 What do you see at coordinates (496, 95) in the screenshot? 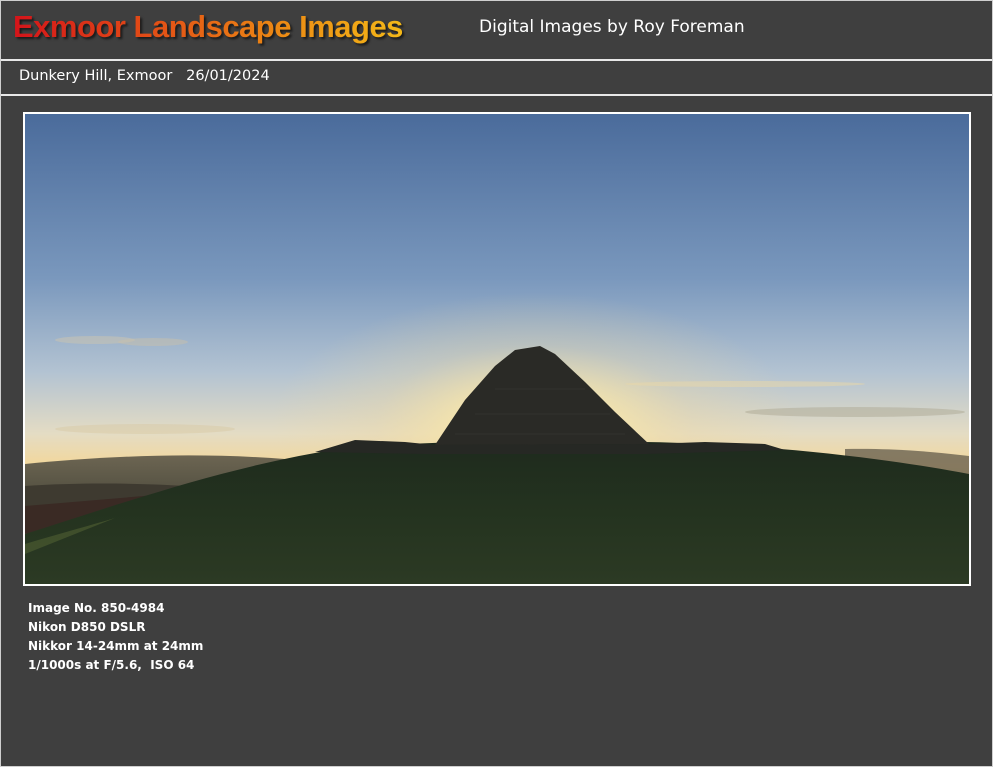
I see `caption-divider` at bounding box center [496, 95].